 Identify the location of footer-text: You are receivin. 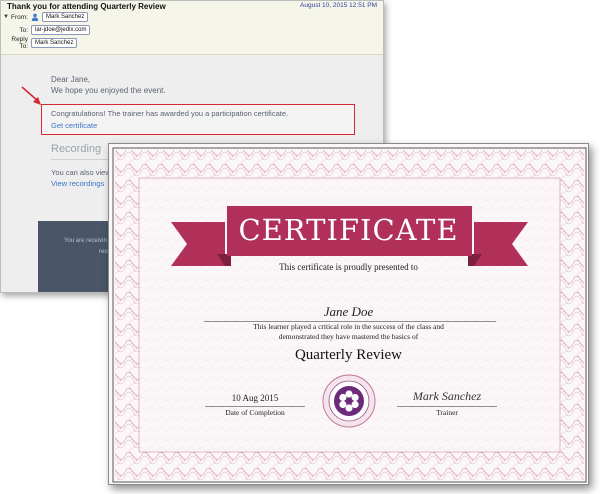
(85, 241).